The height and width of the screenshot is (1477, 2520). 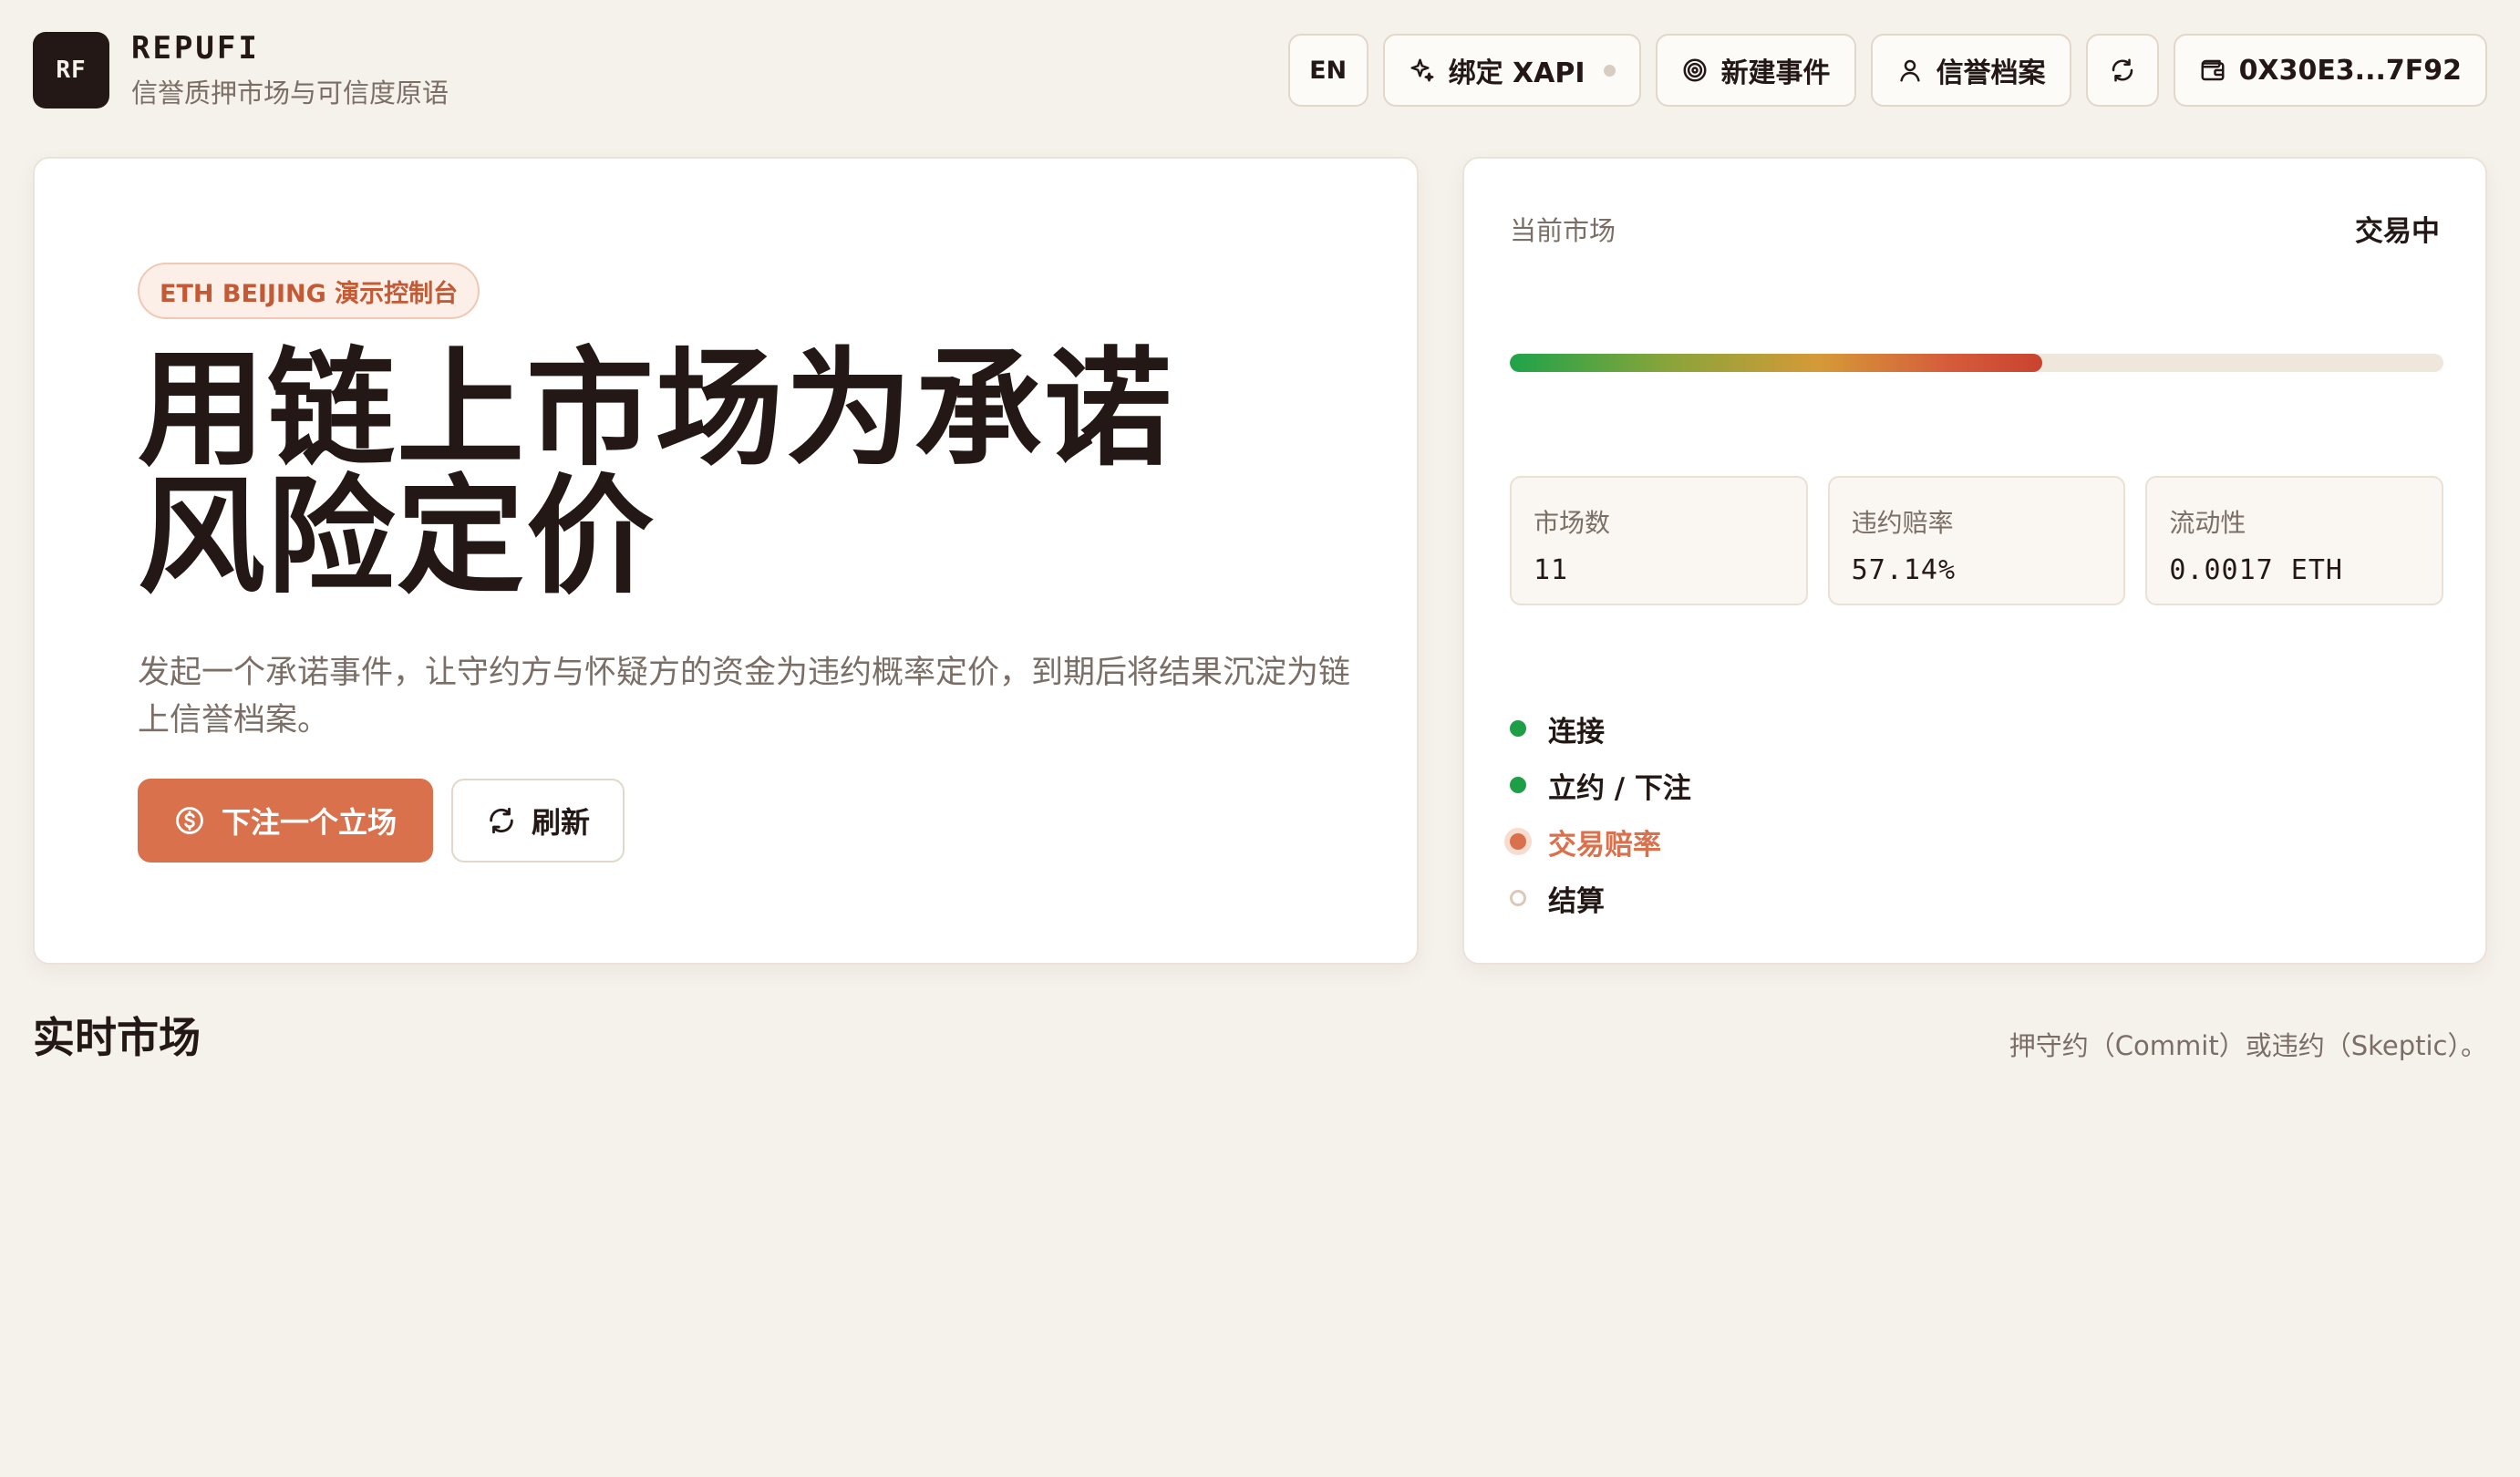 What do you see at coordinates (241, 70) in the screenshot?
I see `brand: RF REPUFI 信誉质押市场与可信度原语` at bounding box center [241, 70].